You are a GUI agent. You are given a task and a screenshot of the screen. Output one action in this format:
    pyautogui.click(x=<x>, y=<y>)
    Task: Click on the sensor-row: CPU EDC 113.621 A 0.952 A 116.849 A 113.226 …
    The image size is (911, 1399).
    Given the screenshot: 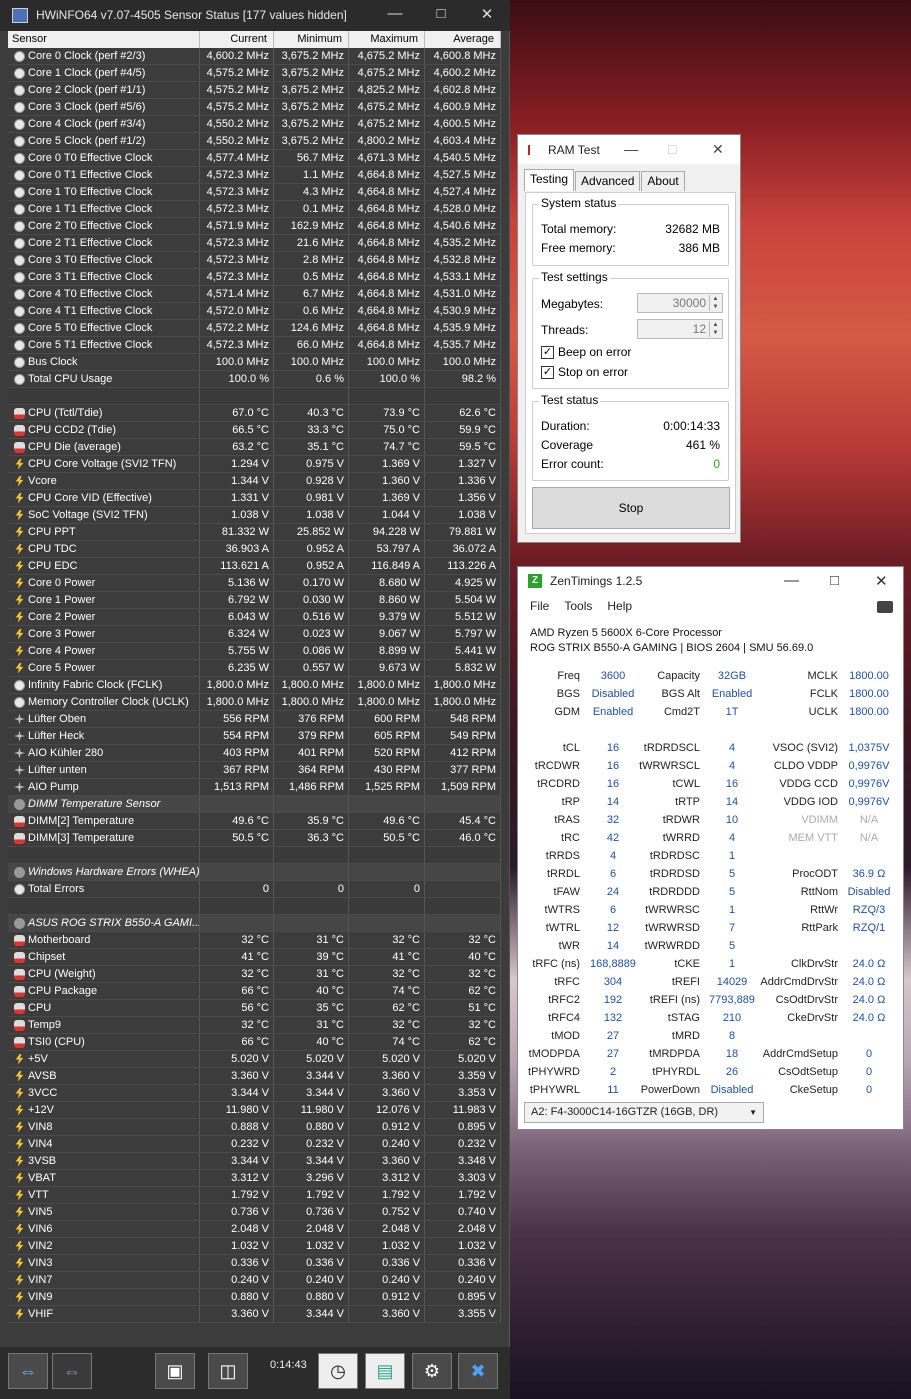 What is the action you would take?
    pyautogui.click(x=254, y=566)
    